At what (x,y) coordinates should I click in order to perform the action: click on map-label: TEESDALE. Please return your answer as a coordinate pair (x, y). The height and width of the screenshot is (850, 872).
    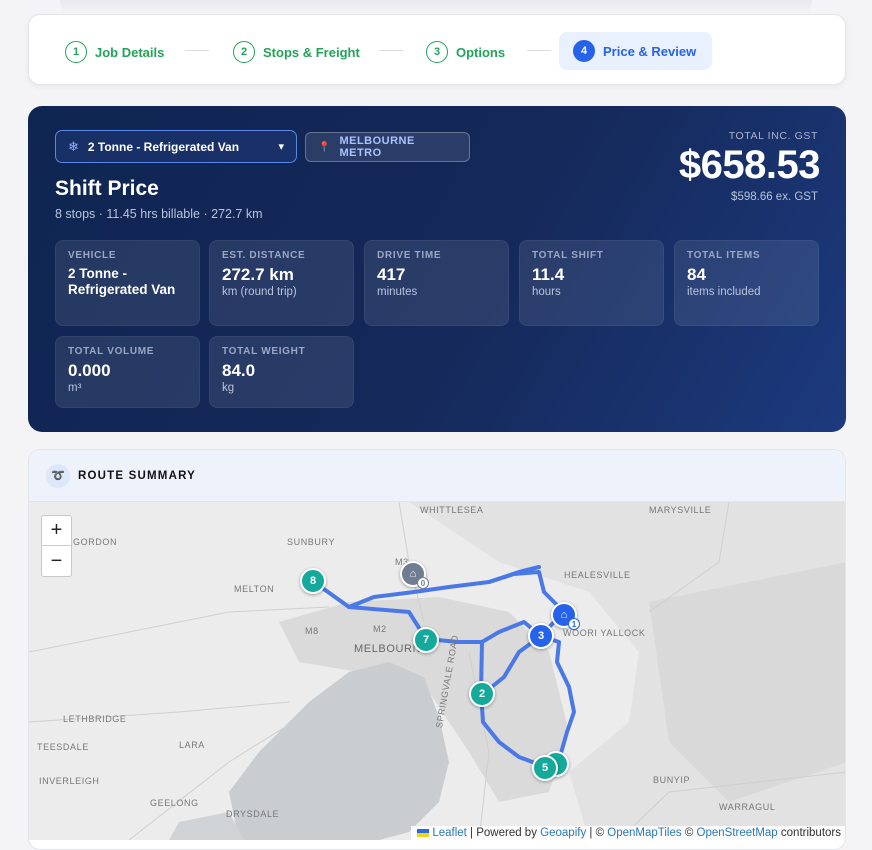
    Looking at the image, I should click on (63, 747).